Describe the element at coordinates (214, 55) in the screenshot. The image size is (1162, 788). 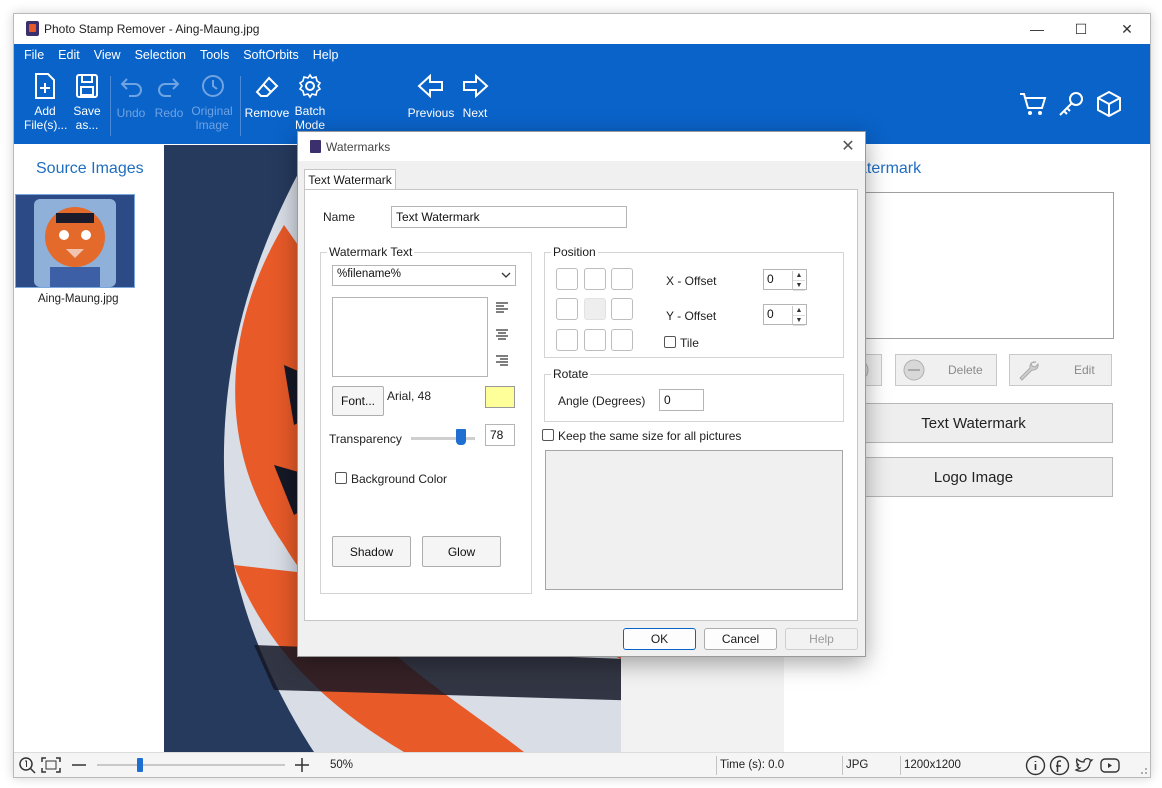
I see `menu-tools: Tools` at that location.